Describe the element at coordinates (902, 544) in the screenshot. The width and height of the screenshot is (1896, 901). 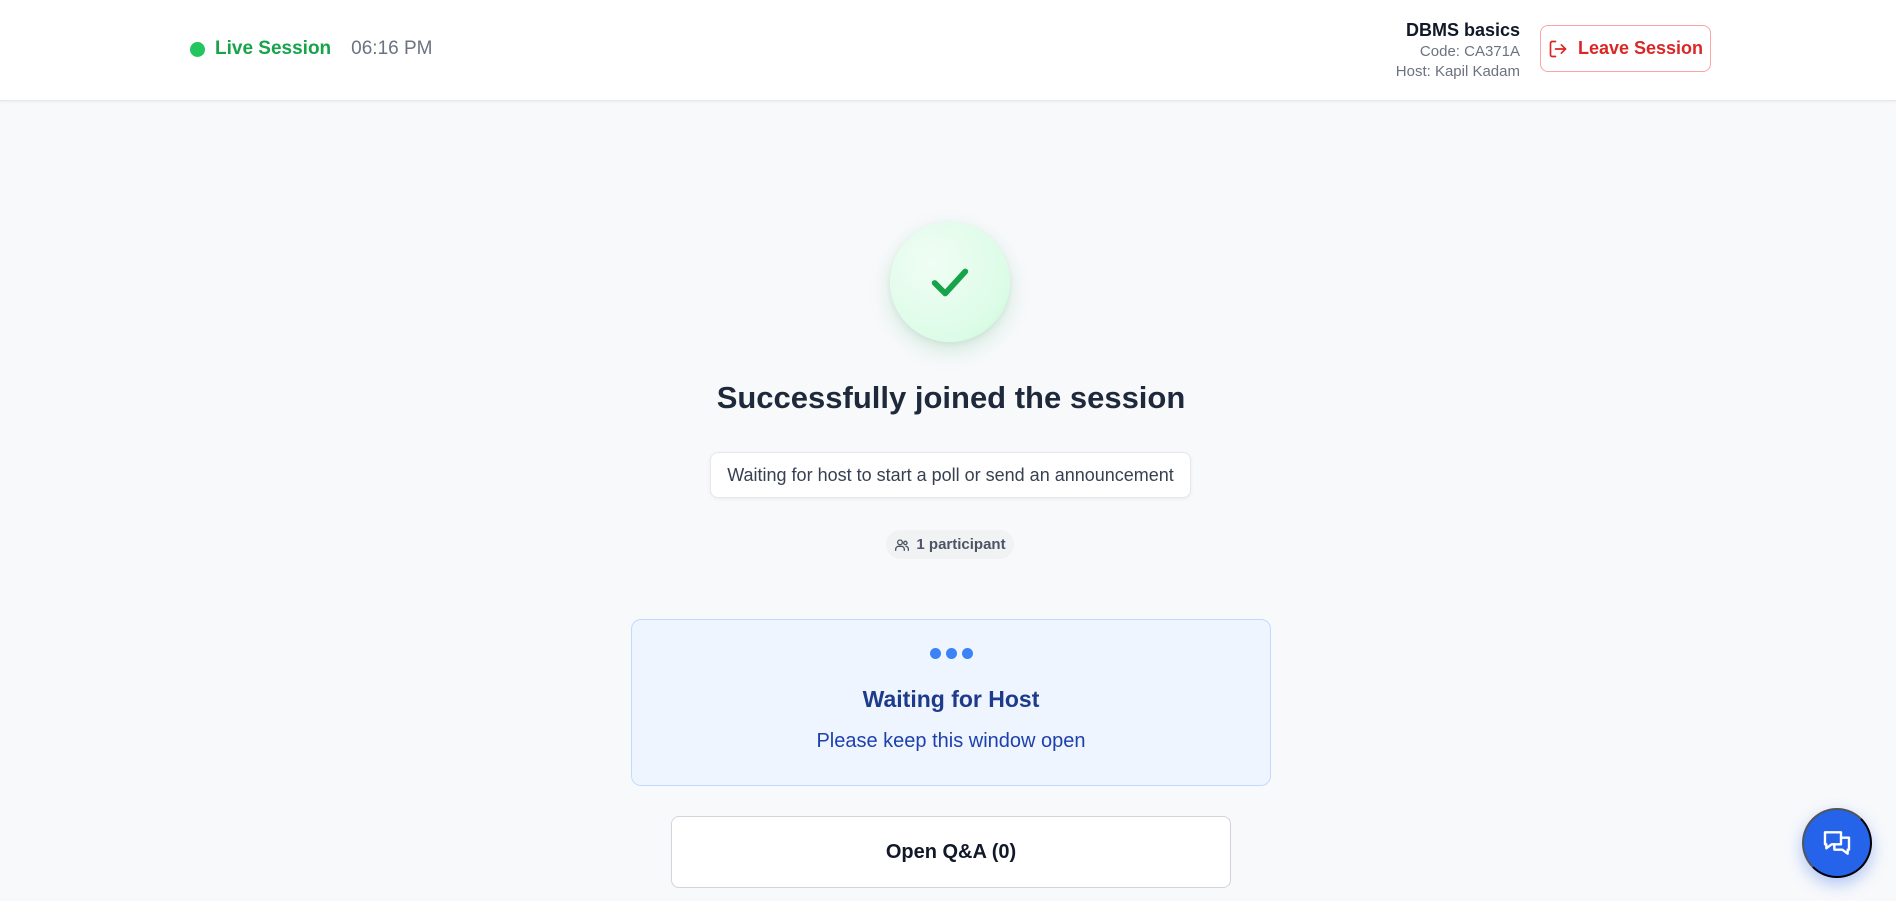
I see `users-icon` at that location.